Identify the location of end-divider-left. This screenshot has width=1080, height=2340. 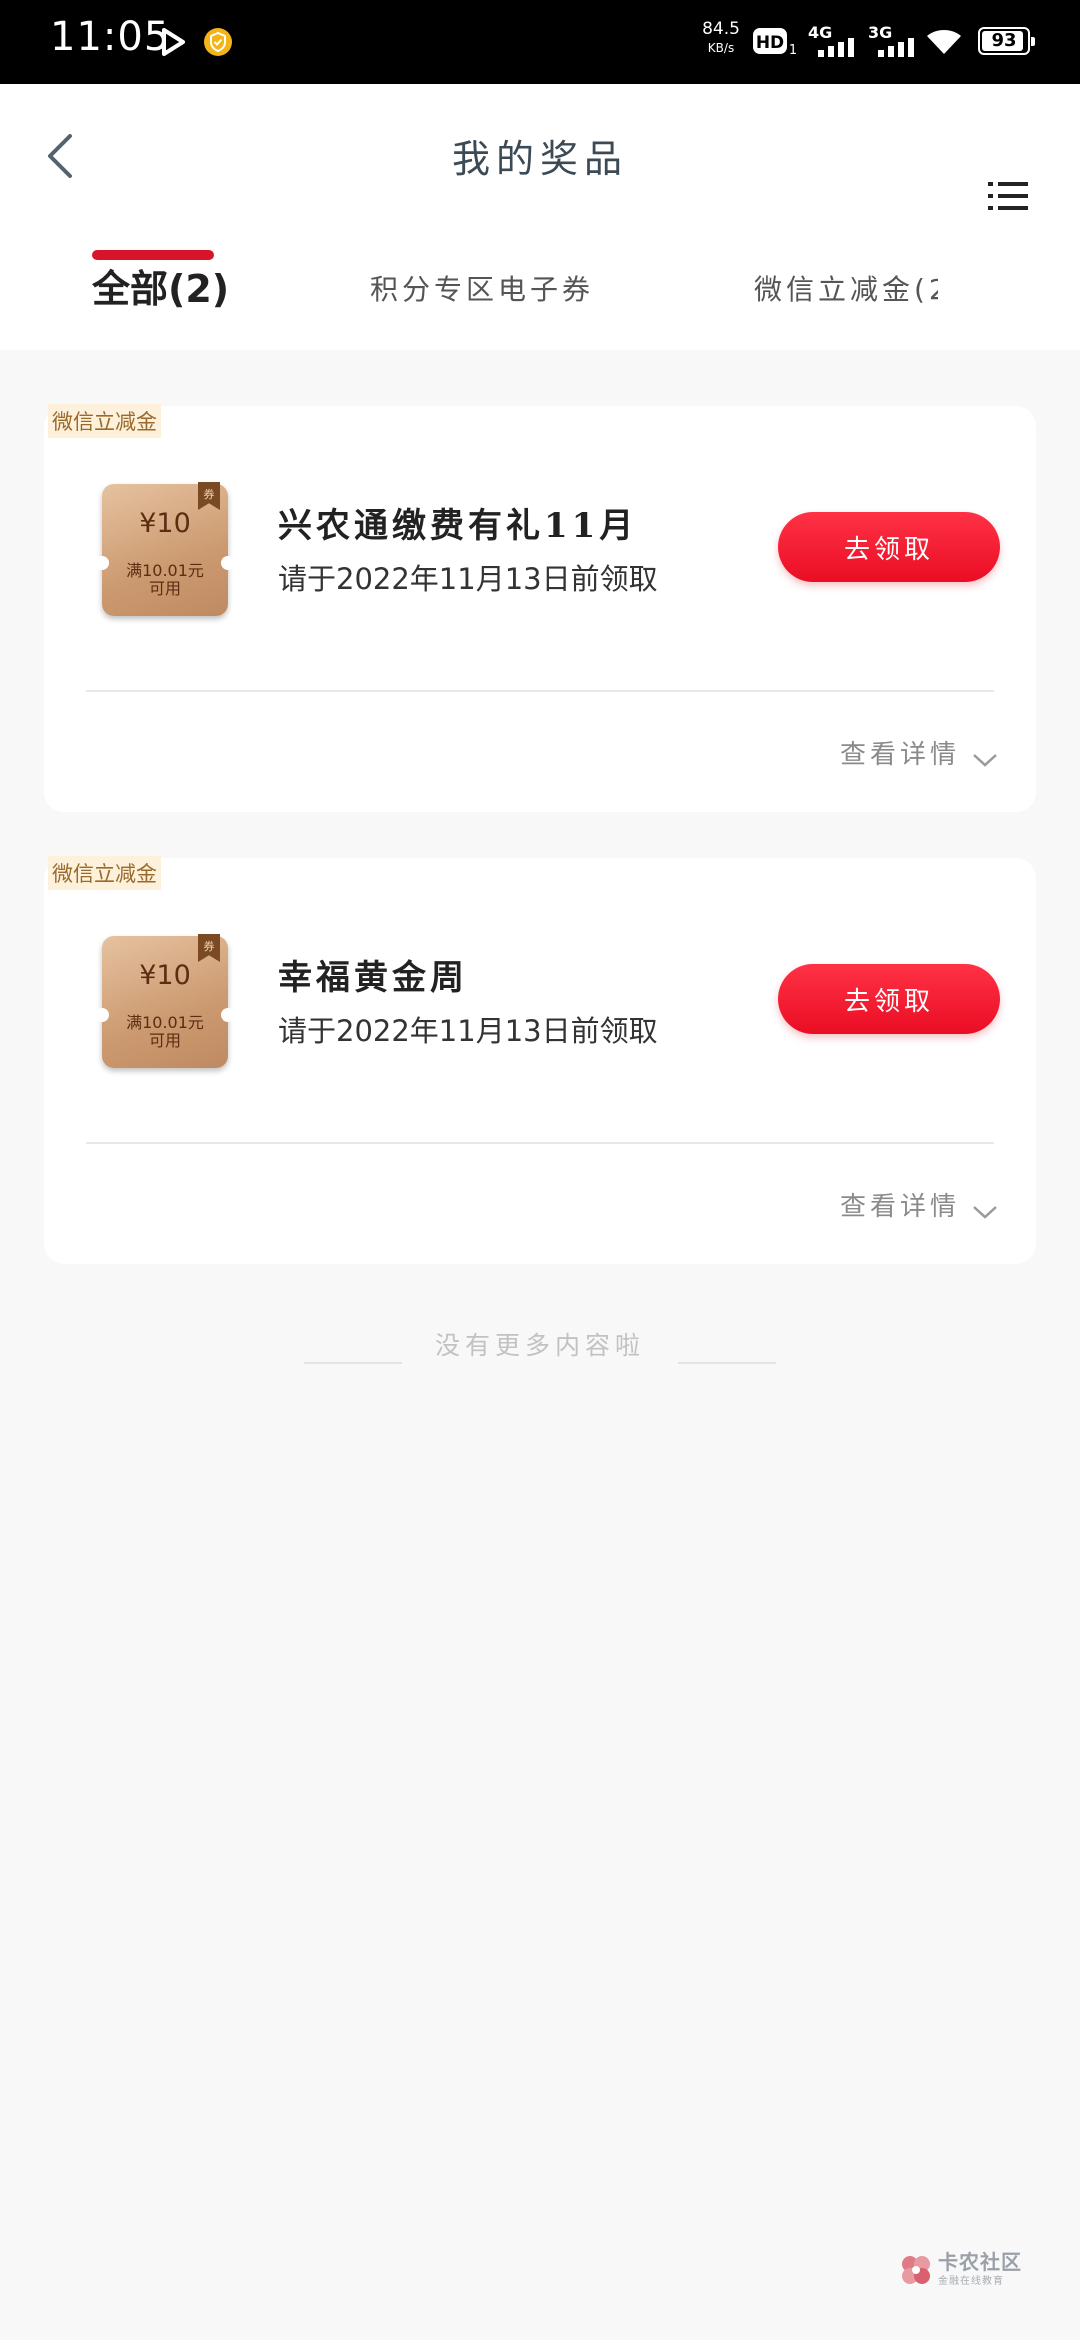
(353, 1363).